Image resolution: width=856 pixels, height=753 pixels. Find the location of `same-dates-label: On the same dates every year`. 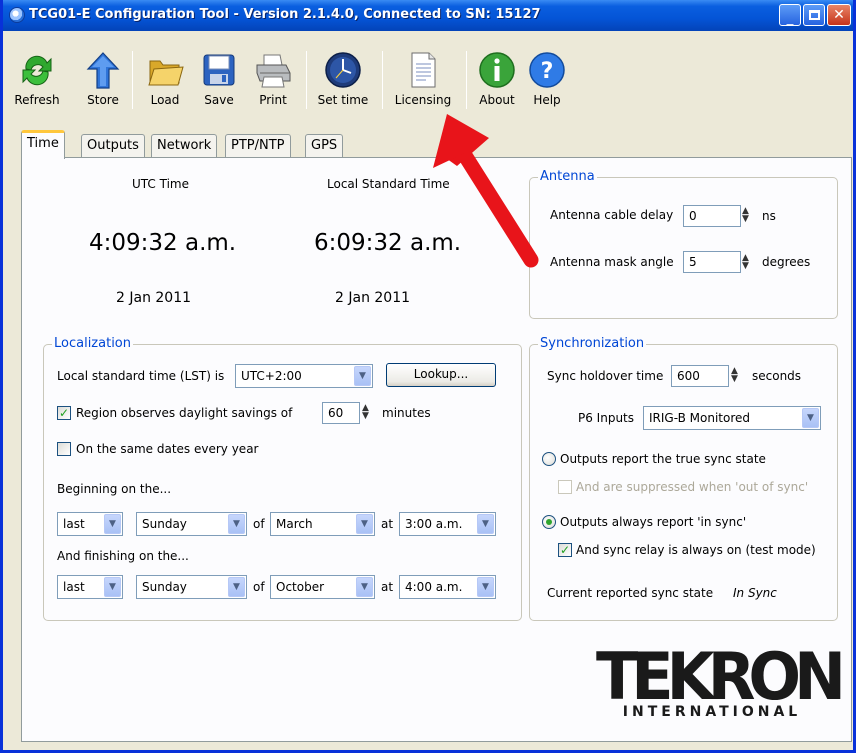

same-dates-label: On the same dates every year is located at coordinates (167, 449).